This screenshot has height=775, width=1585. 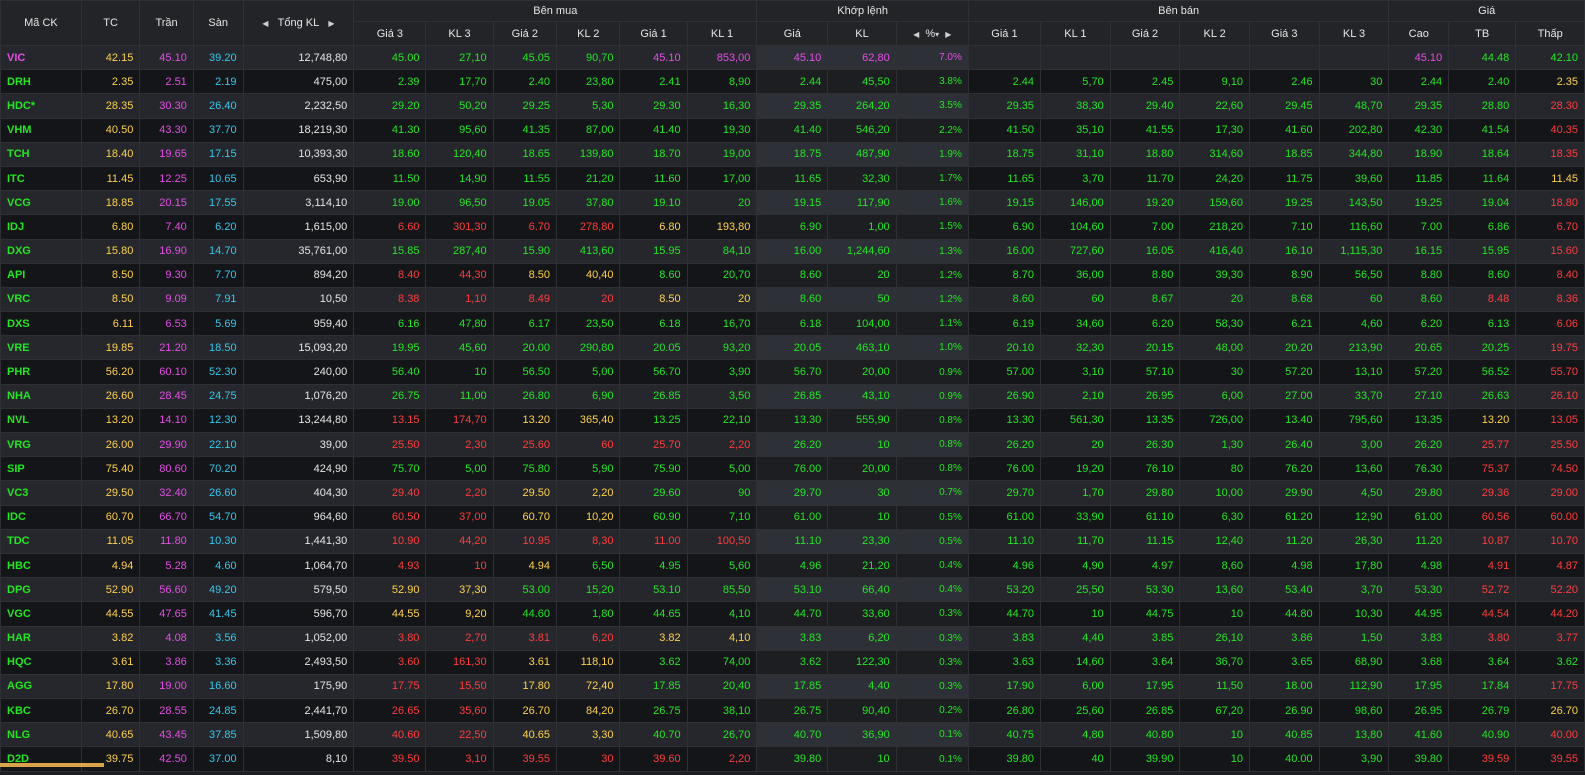 What do you see at coordinates (41, 57) in the screenshot?
I see `symbol-cell: VIC` at bounding box center [41, 57].